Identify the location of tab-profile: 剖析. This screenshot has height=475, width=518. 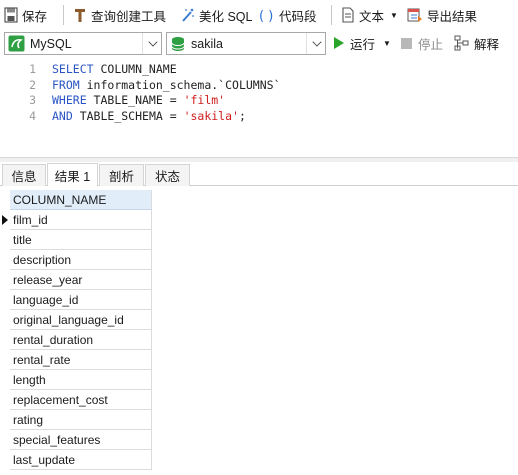
(121, 175).